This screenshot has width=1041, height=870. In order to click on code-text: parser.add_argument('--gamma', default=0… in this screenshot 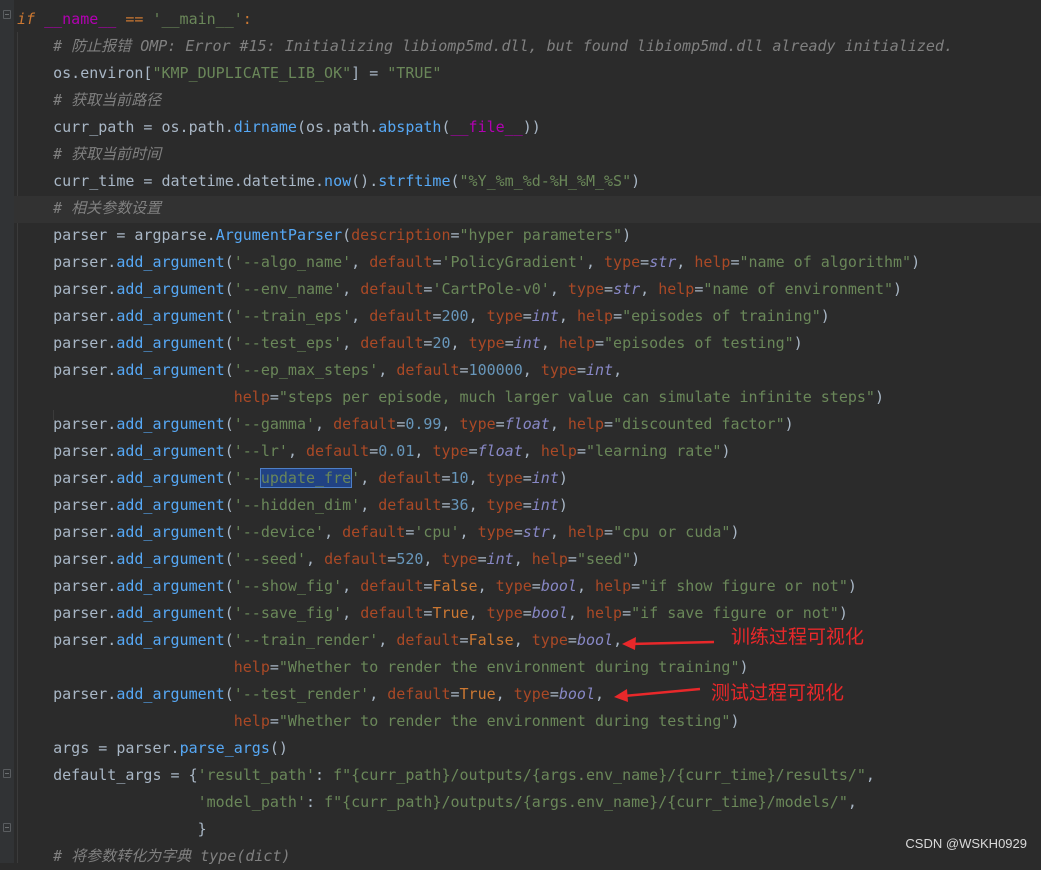, I will do `click(405, 424)`.